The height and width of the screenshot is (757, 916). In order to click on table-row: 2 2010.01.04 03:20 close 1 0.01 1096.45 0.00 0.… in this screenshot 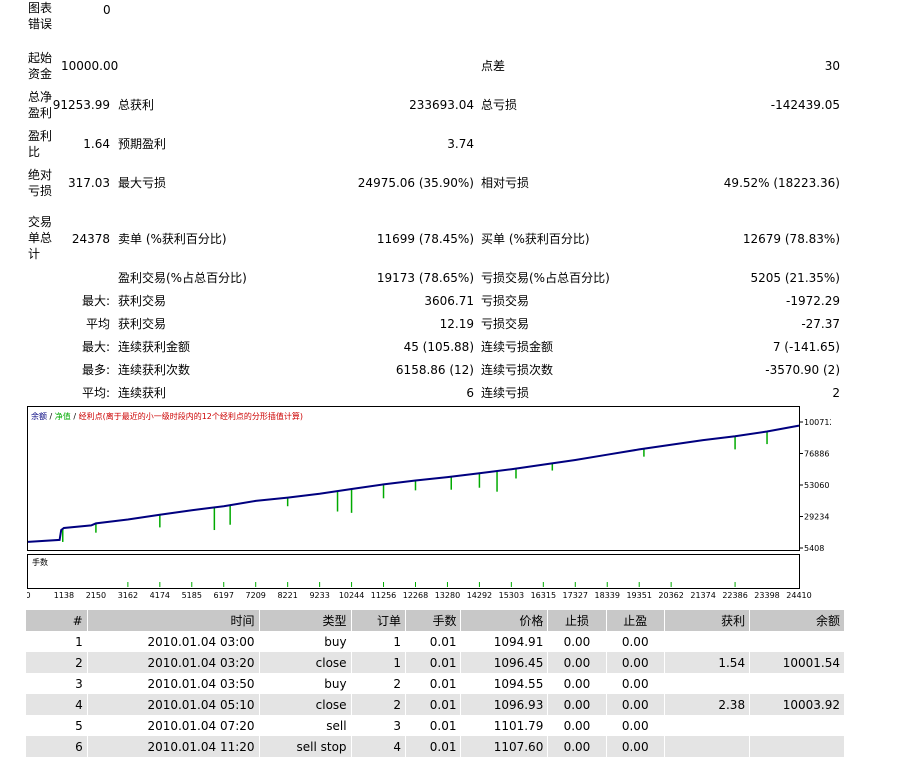, I will do `click(435, 662)`.